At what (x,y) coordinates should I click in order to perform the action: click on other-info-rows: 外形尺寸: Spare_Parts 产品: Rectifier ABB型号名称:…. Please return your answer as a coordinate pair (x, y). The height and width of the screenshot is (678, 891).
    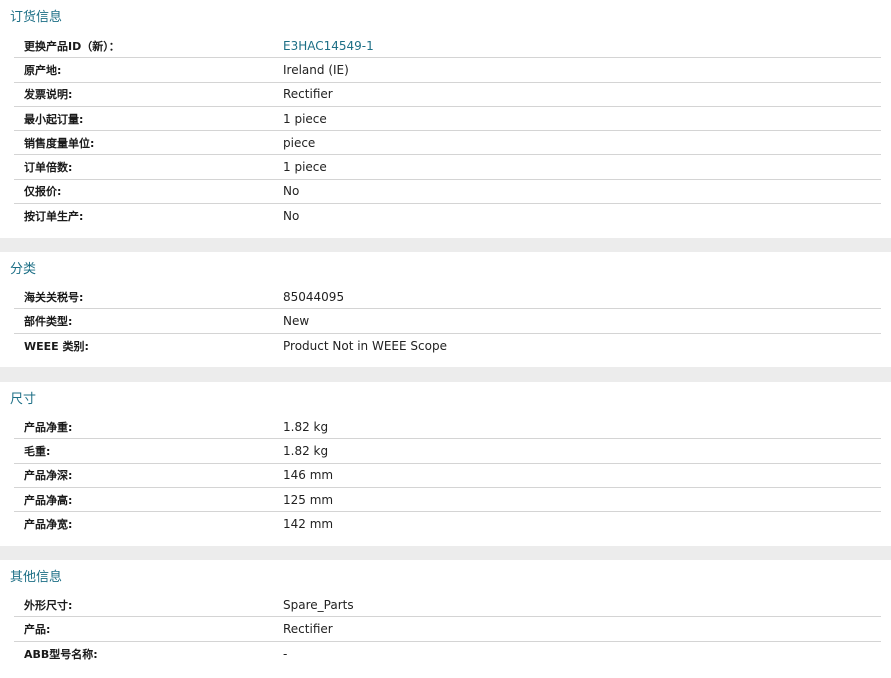
    Looking at the image, I should click on (445, 629).